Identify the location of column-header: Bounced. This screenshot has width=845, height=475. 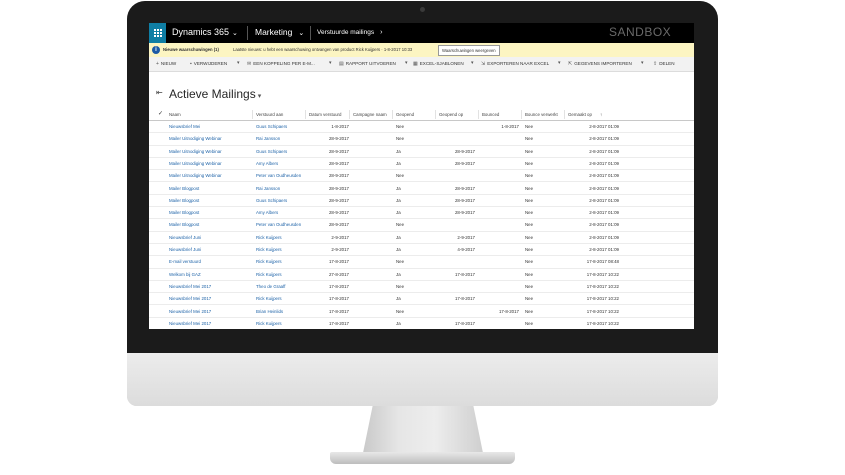
(490, 114).